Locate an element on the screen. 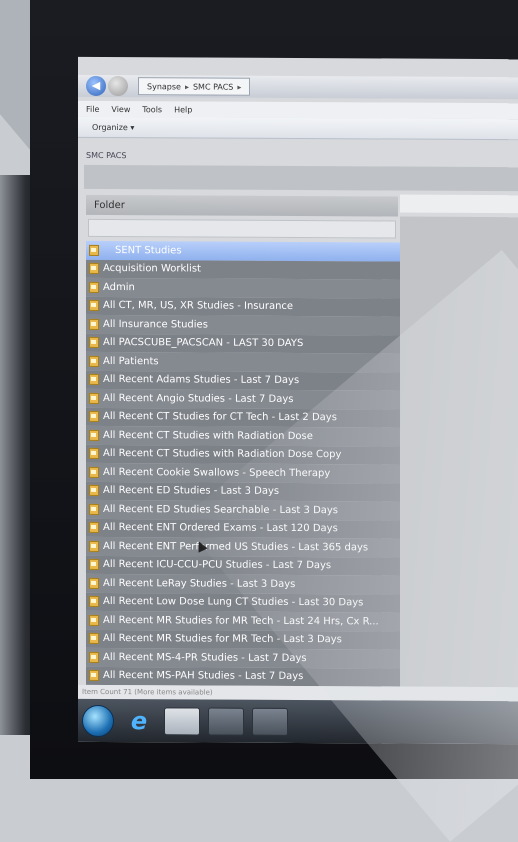 The image size is (518, 842). folder-label: All Insurance Studies is located at coordinates (155, 324).